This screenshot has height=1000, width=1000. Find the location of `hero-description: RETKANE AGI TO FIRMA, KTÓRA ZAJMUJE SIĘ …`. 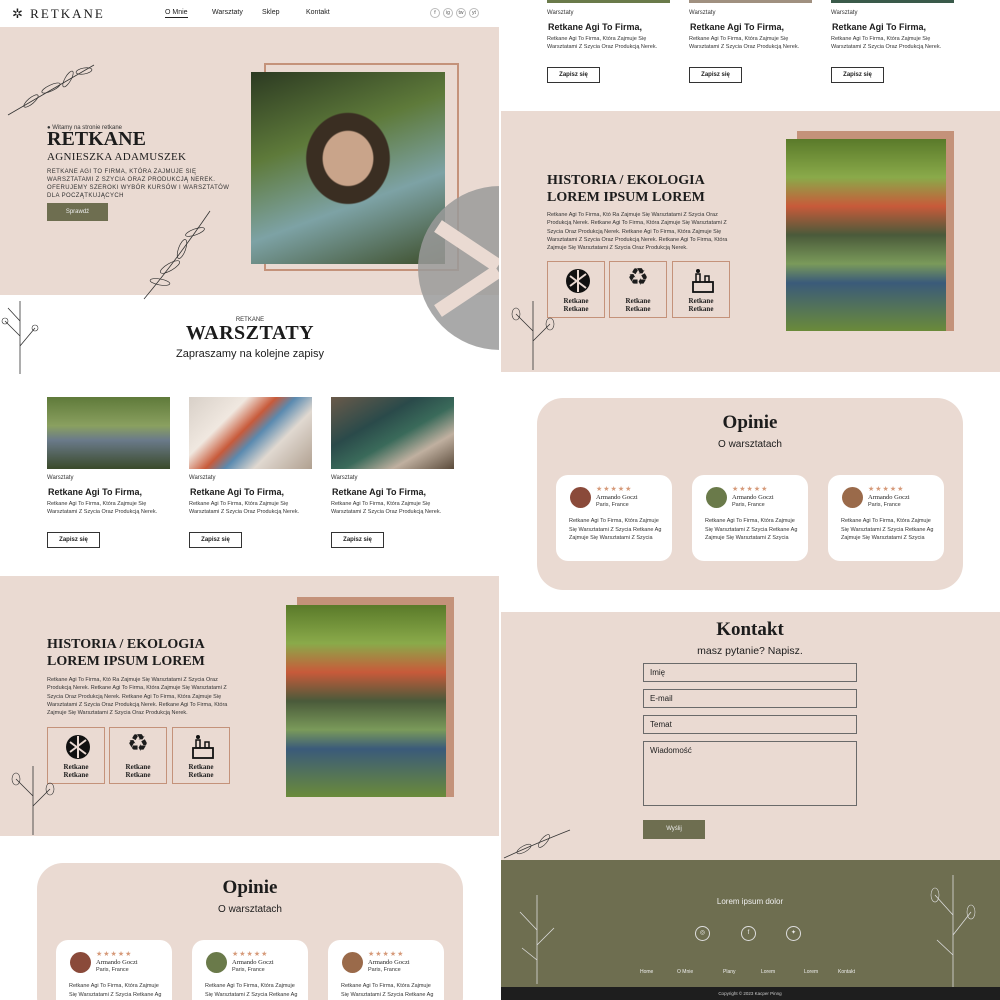

hero-description: RETKANE AGI TO FIRMA, KTÓRA ZAJMUJE SIĘ … is located at coordinates (138, 184).